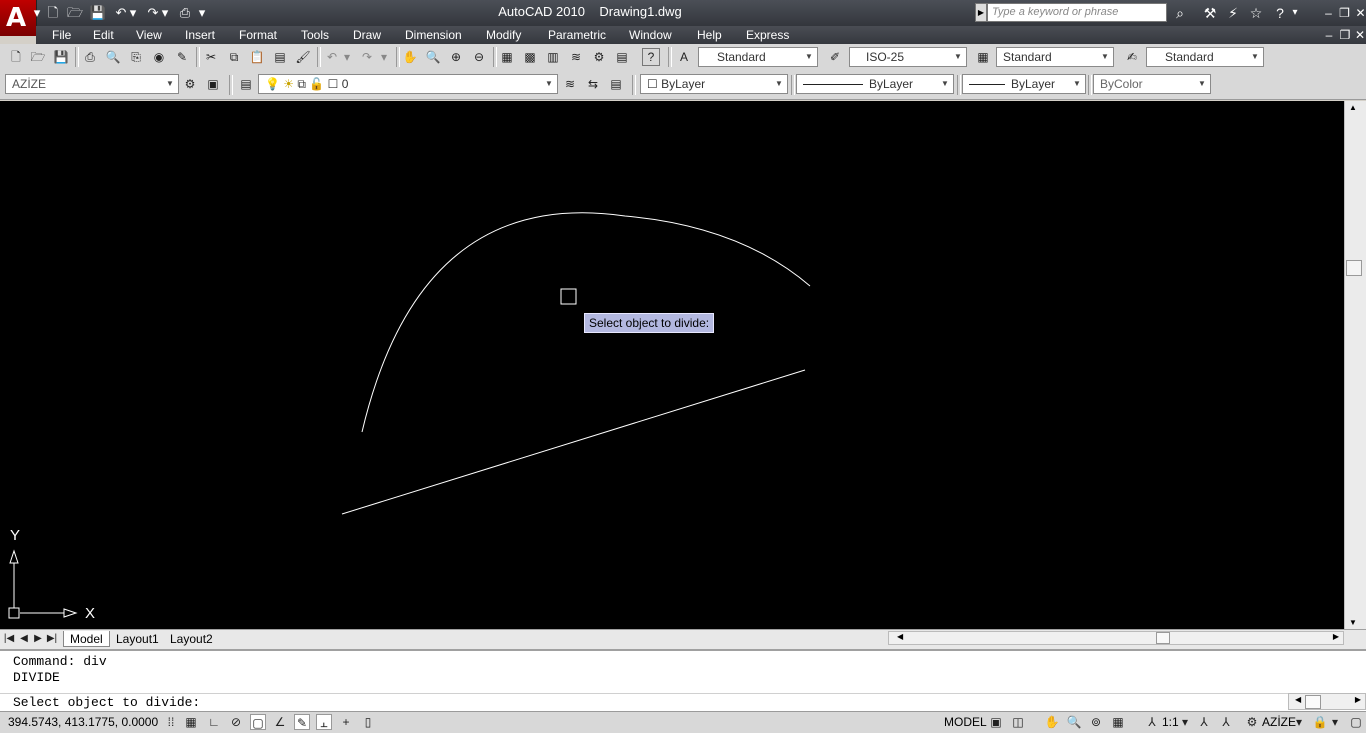 The height and width of the screenshot is (733, 1366). I want to click on etransmit-icon: ✎, so click(182, 57).